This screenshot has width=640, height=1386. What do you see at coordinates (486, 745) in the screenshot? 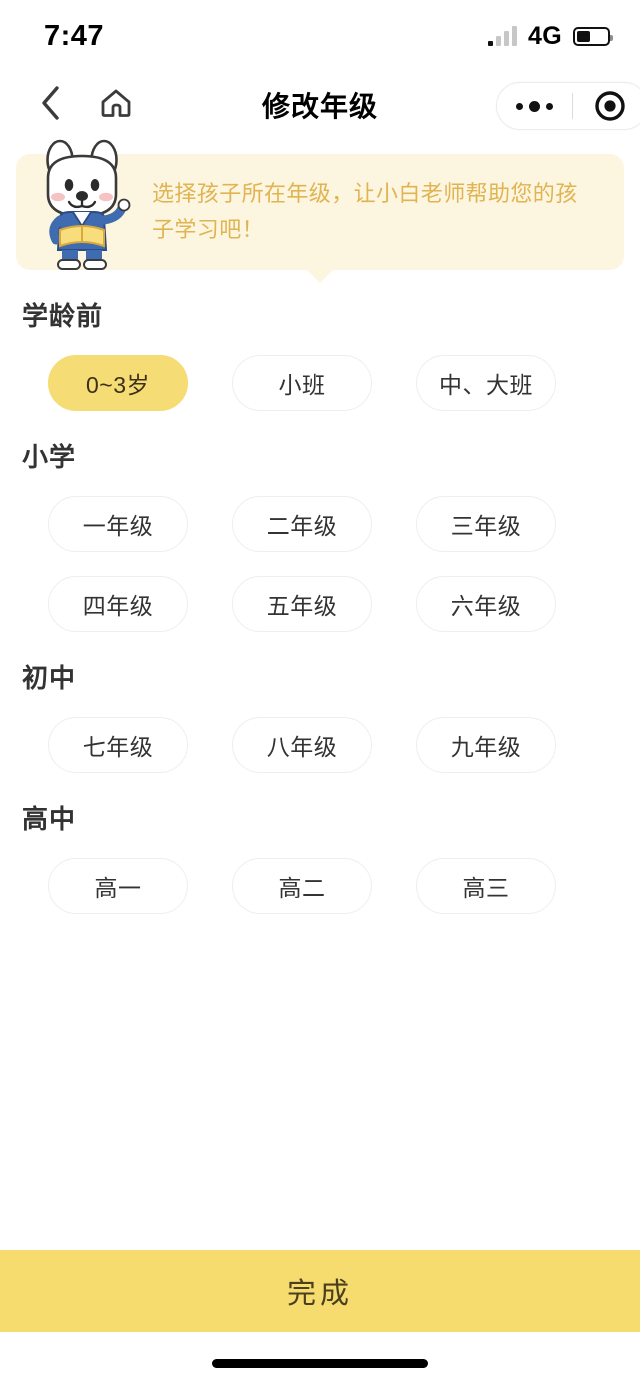
I see `grade-option-chip: 九年级` at bounding box center [486, 745].